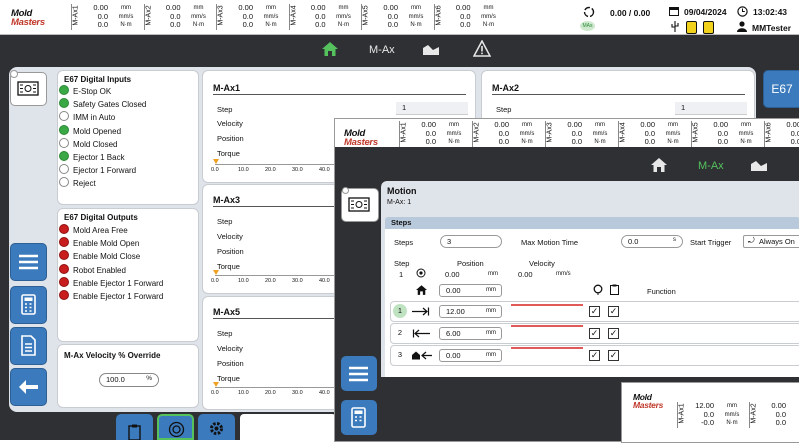 This screenshot has height=443, width=799. Describe the element at coordinates (297, 281) in the screenshot. I see `scale-tick-label: 30.0` at that location.